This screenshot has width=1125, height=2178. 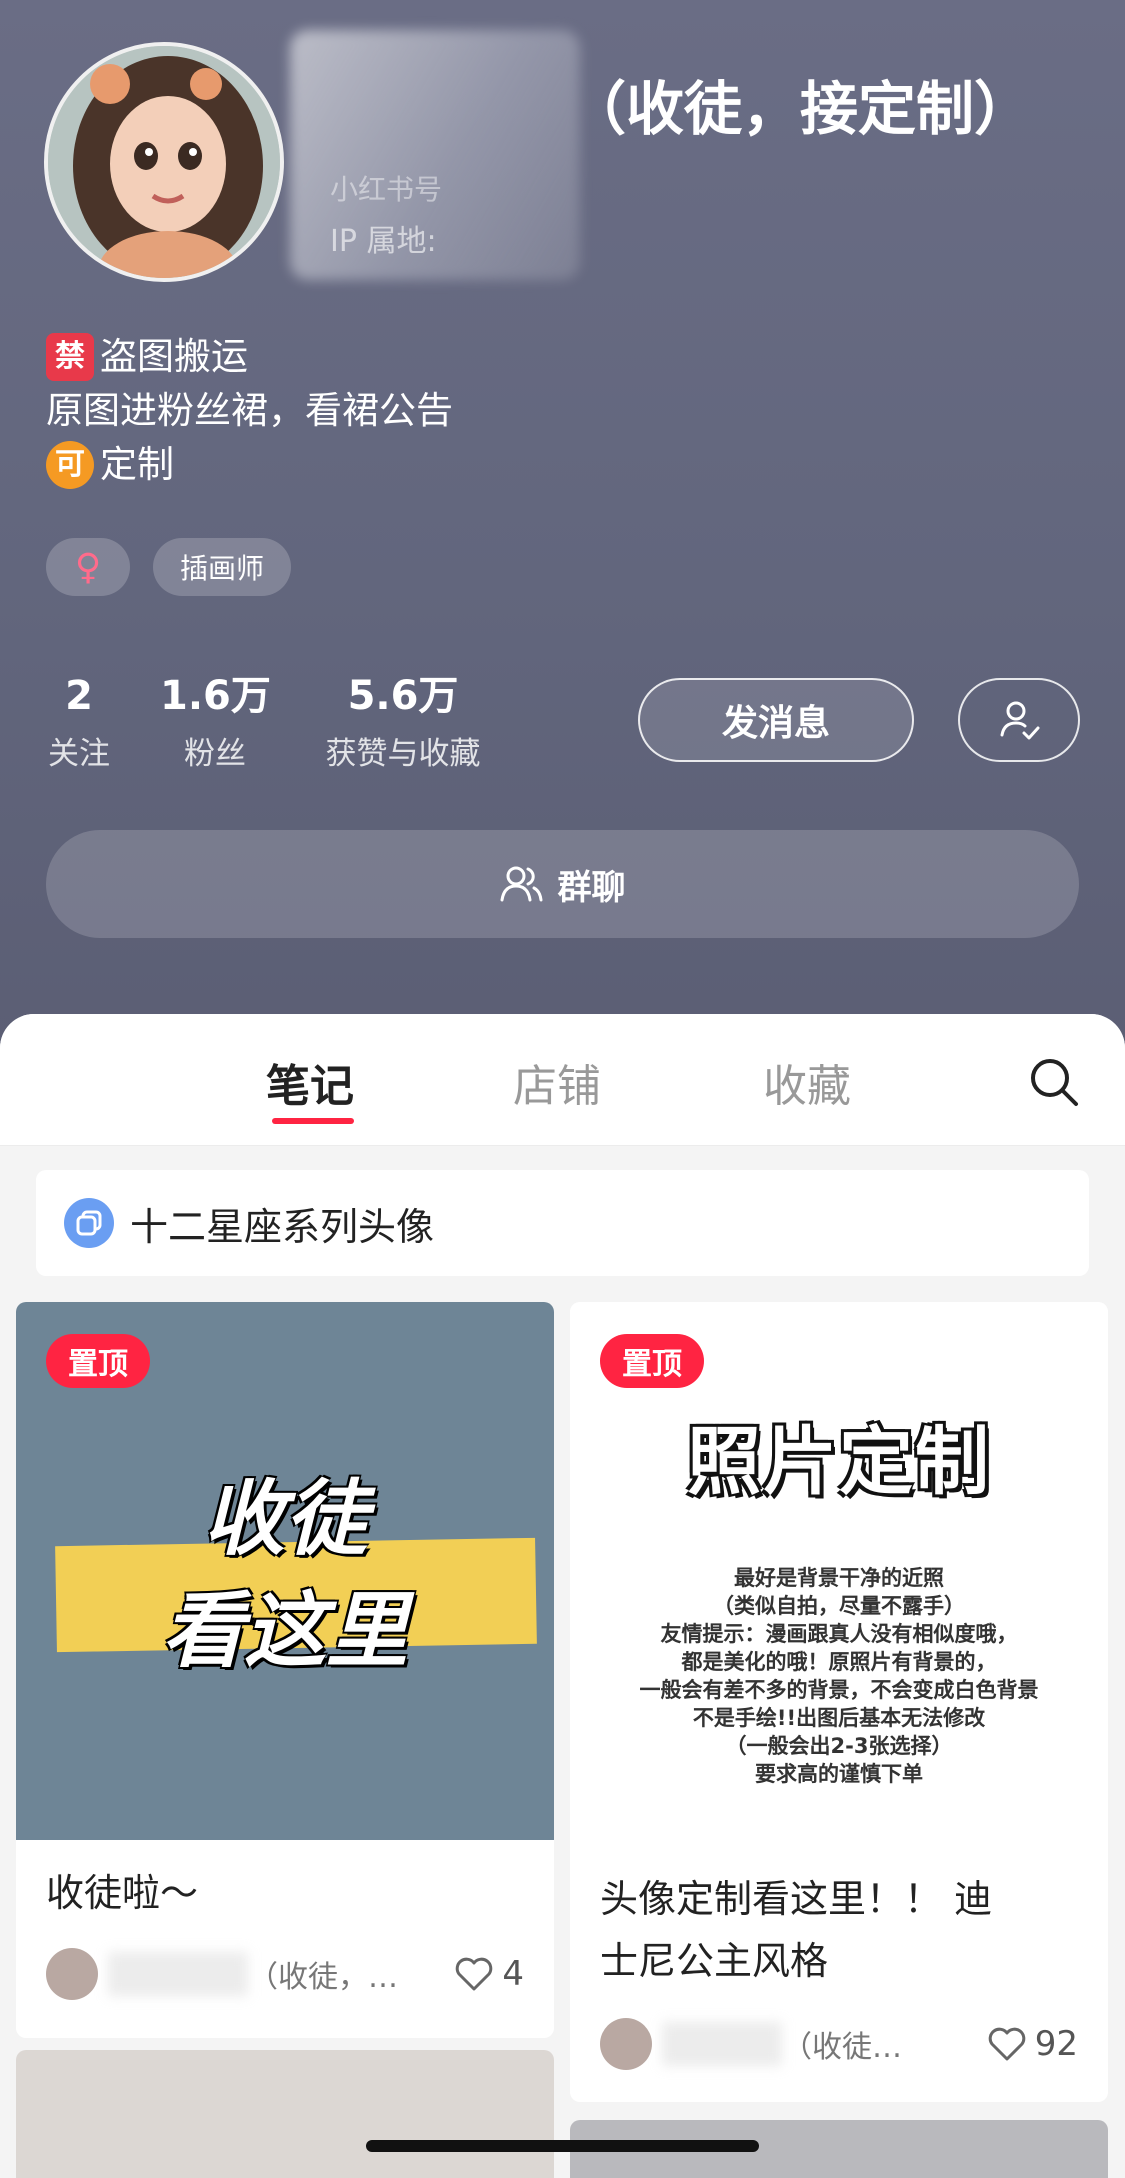 I want to click on cover-line: 一般会有差不多的背景，不会变成白色背景, so click(x=839, y=1690).